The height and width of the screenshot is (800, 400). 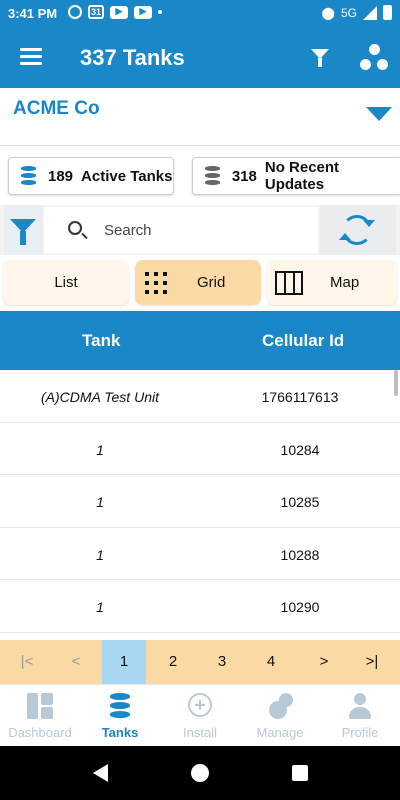 What do you see at coordinates (56, 108) in the screenshot?
I see `company-name: ACME Co` at bounding box center [56, 108].